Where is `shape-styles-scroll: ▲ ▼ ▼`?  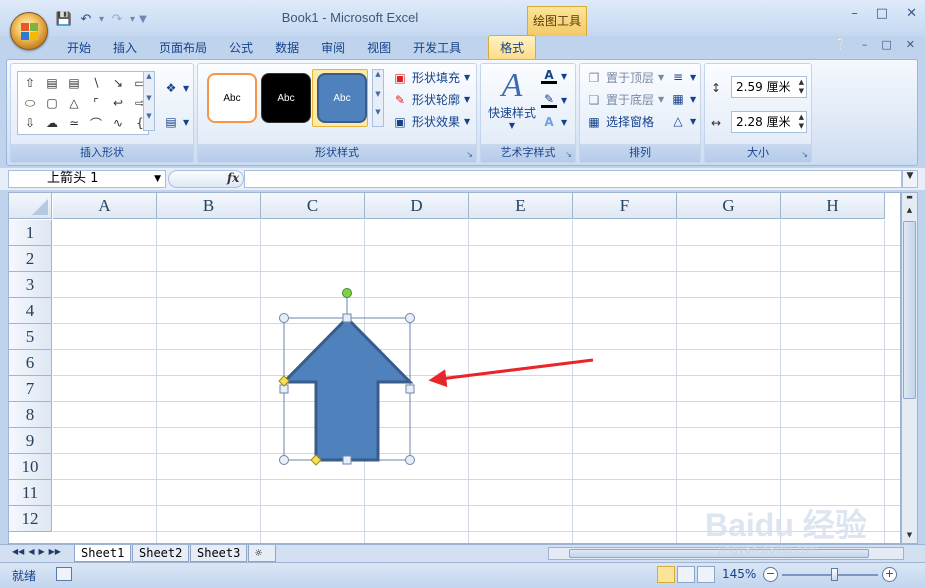
shape-styles-scroll: ▲ ▼ ▼ is located at coordinates (378, 98).